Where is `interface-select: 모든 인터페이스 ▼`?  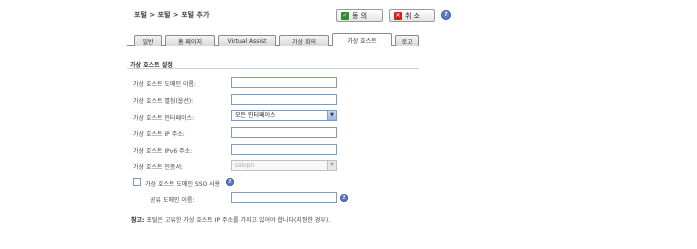
interface-select: 모든 인터페이스 ▼ is located at coordinates (284, 115).